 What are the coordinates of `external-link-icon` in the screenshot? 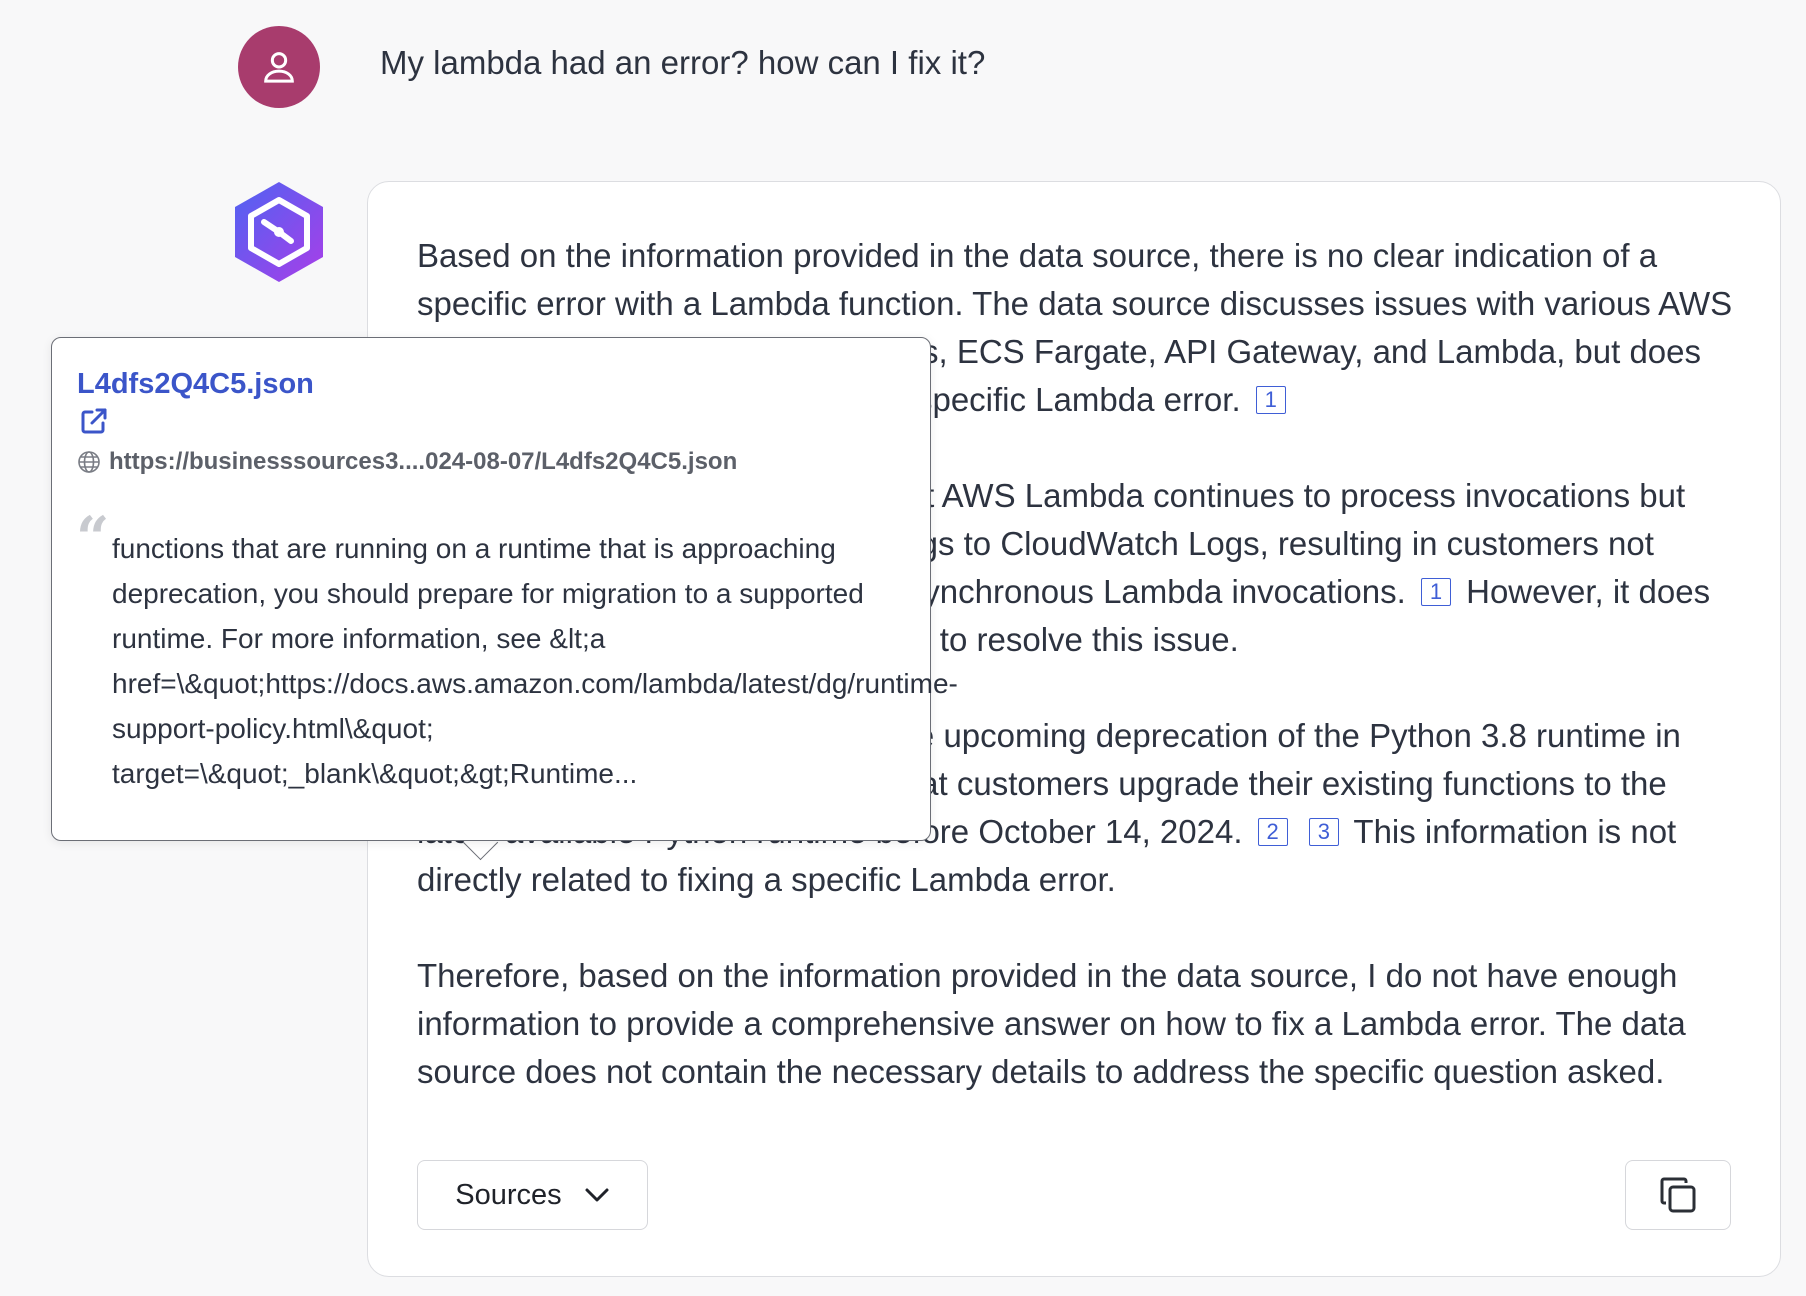 It's located at (94, 421).